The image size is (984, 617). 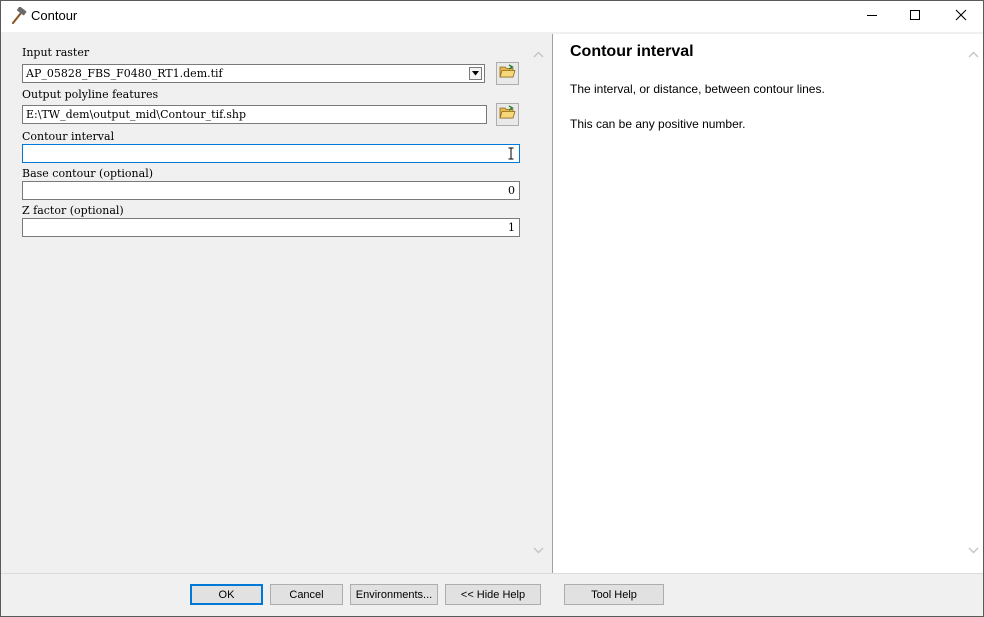 What do you see at coordinates (492, 16) in the screenshot?
I see `title-bar: Contour` at bounding box center [492, 16].